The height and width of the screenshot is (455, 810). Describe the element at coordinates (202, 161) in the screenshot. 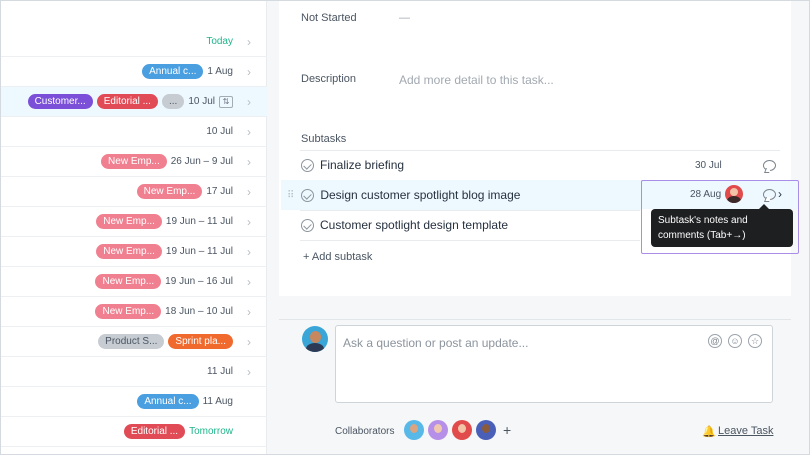

I see `due-date: 26 Jun – 9 Jul` at that location.